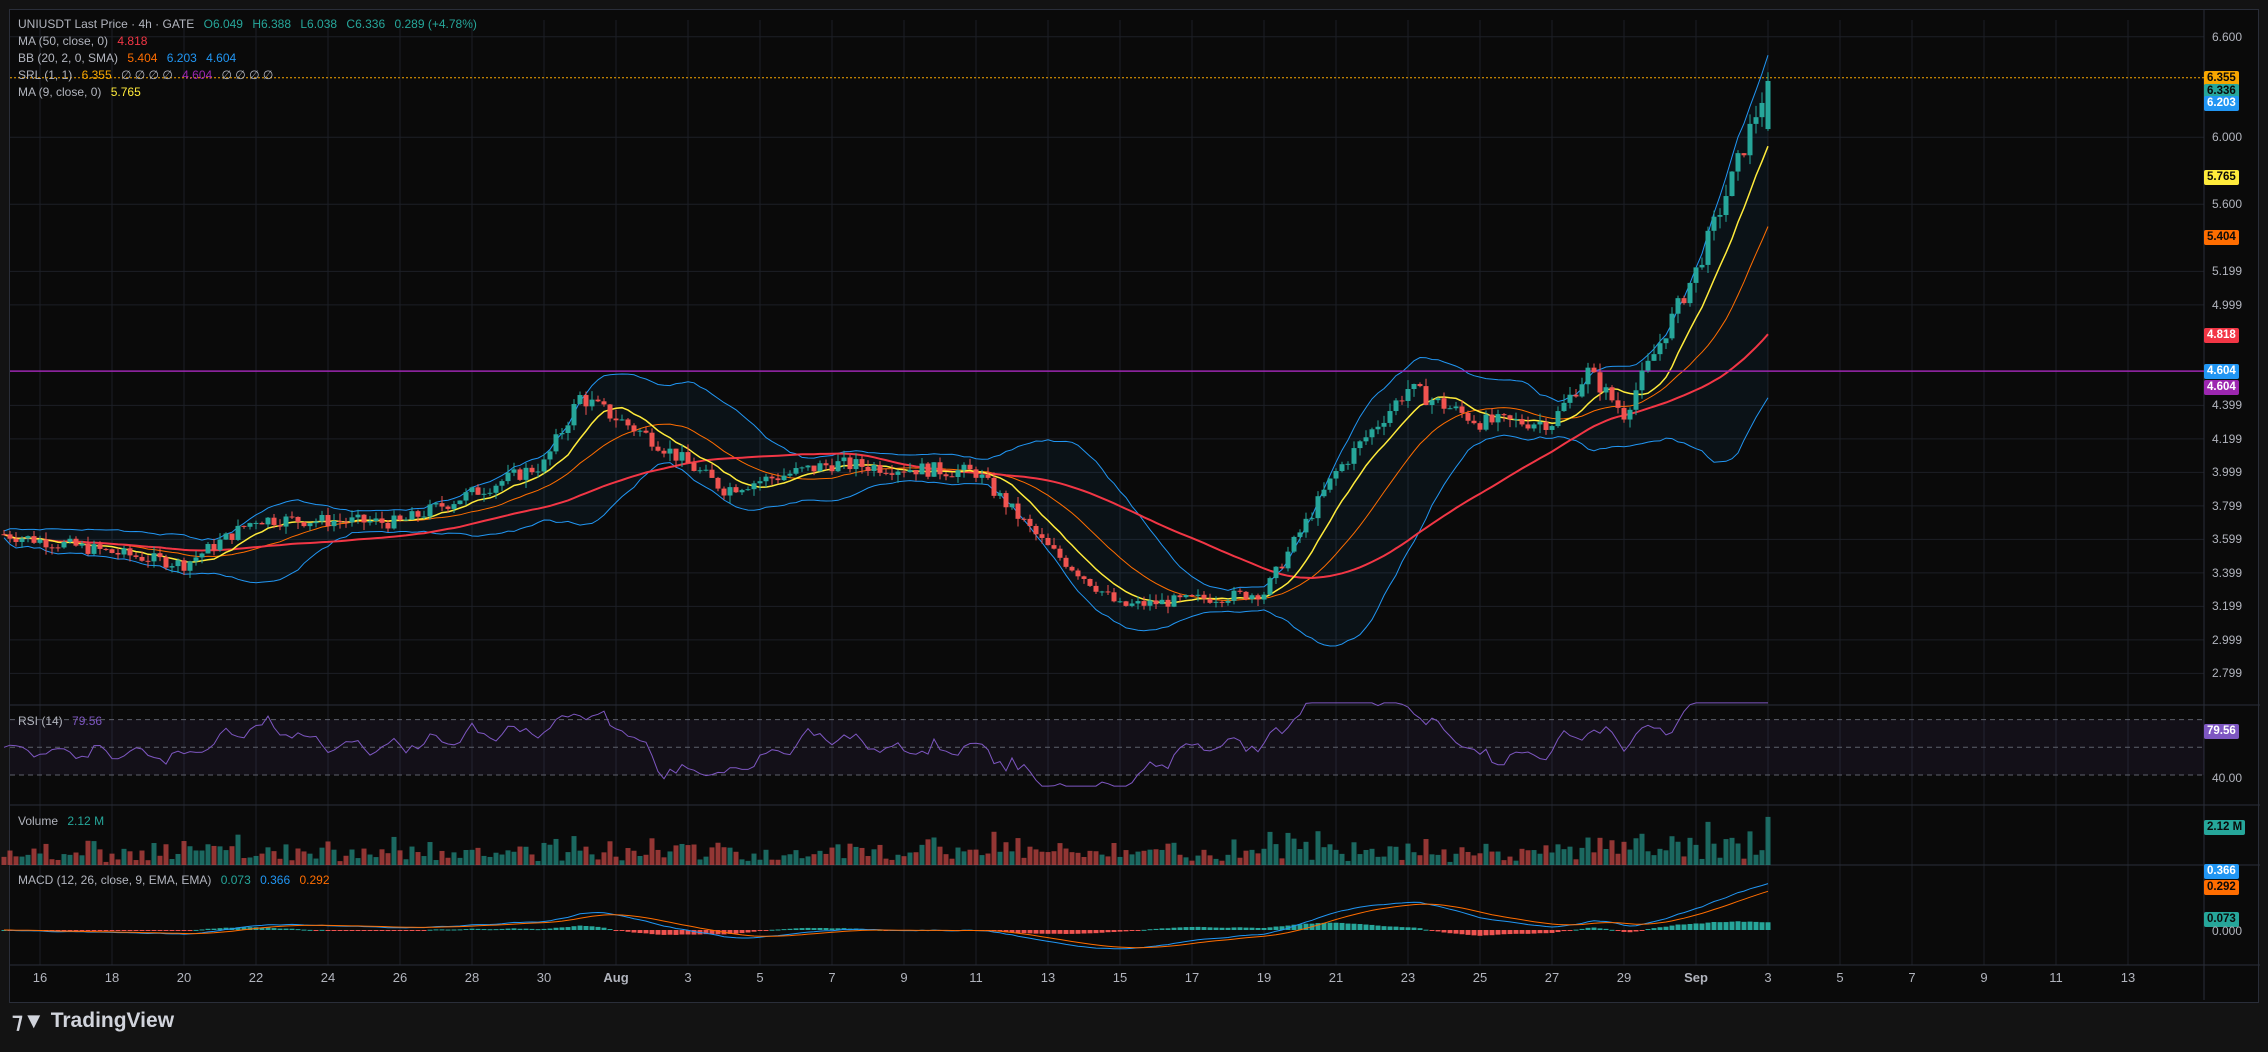 This screenshot has height=1052, width=2268. Describe the element at coordinates (760, 977) in the screenshot. I see `time-axis-label: 5` at that location.